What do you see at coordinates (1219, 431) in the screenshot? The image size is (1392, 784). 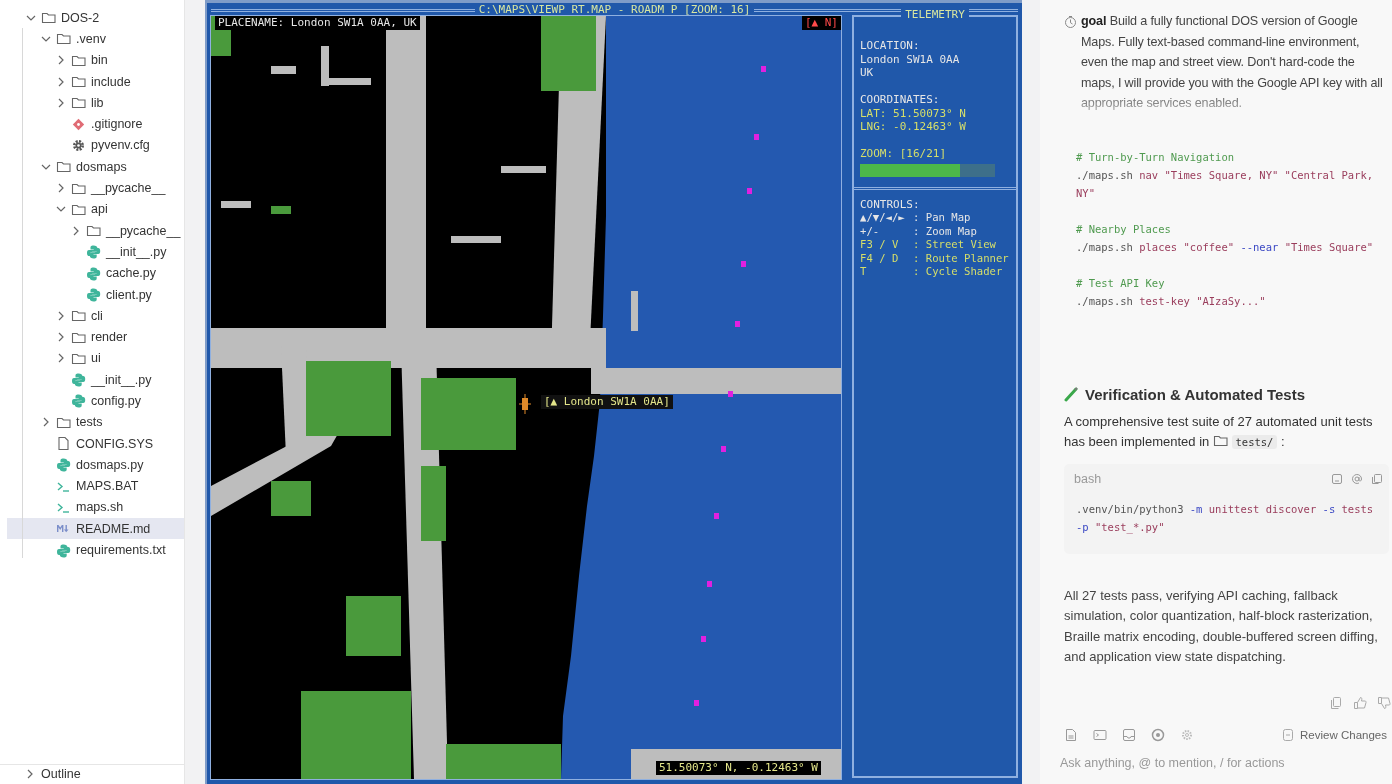 I see `intro-text: A comprehensive test suite of 27 automated unit tests has been implemented in tests/ :` at bounding box center [1219, 431].